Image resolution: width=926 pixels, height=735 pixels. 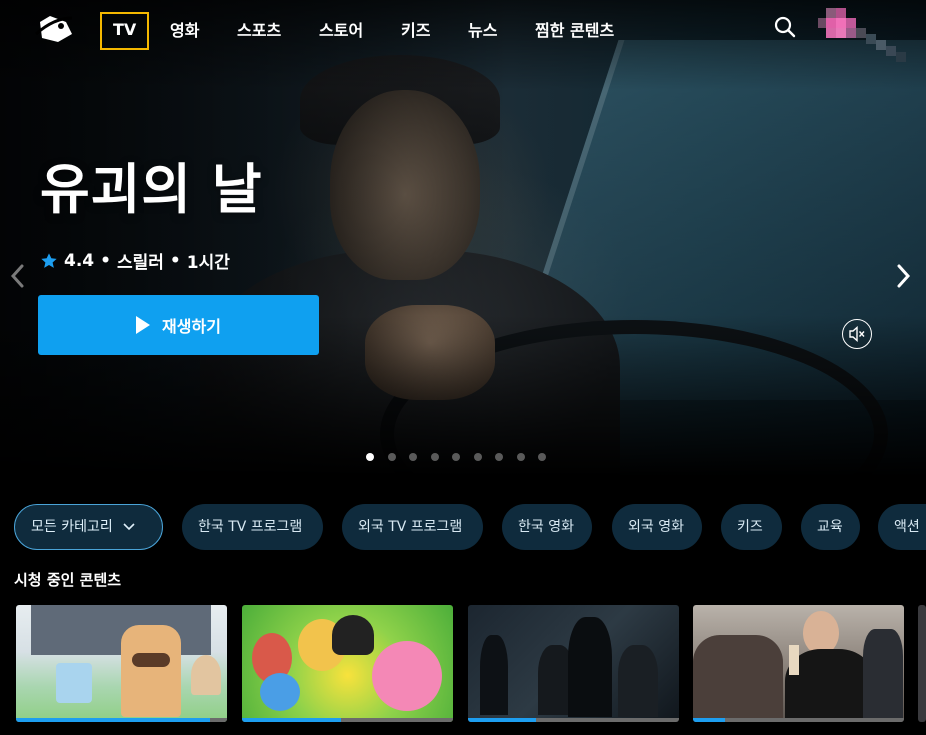 What do you see at coordinates (412, 527) in the screenshot?
I see `chip-foreign-tv: 외국 TV 프로그램` at bounding box center [412, 527].